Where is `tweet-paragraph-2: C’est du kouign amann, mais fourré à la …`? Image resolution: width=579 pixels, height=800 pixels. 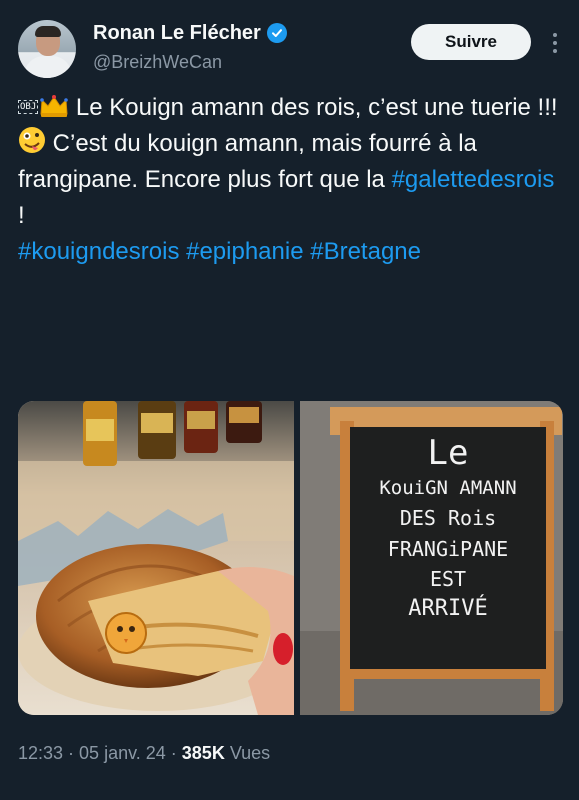
tweet-paragraph-2: C’est du kouign amann, mais fourré à la … is located at coordinates (290, 180).